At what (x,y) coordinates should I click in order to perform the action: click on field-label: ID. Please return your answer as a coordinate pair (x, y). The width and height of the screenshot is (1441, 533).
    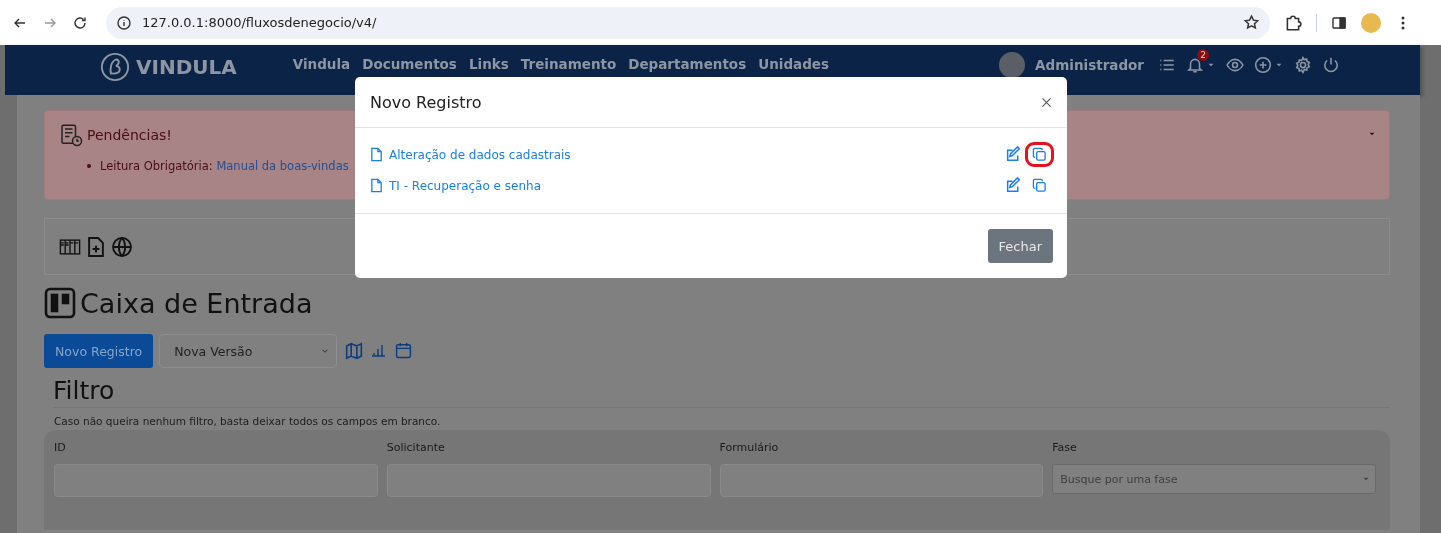
    Looking at the image, I should click on (60, 447).